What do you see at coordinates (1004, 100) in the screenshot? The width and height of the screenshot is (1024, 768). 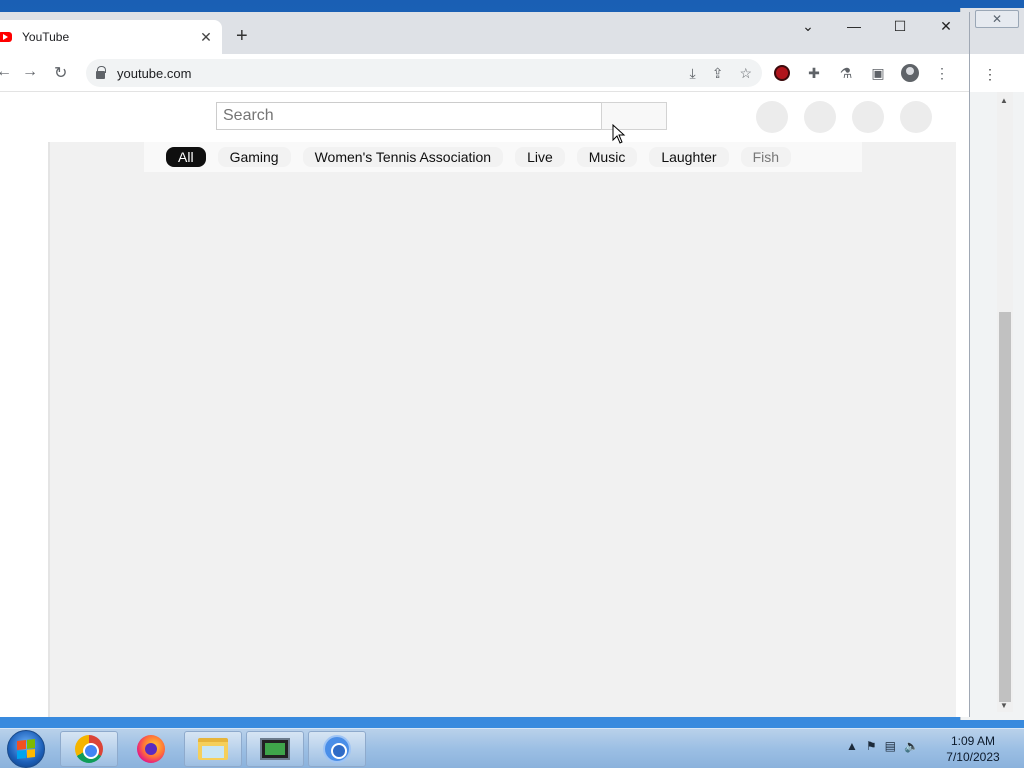 I see `scroll-up-arrow-icon: ▲` at bounding box center [1004, 100].